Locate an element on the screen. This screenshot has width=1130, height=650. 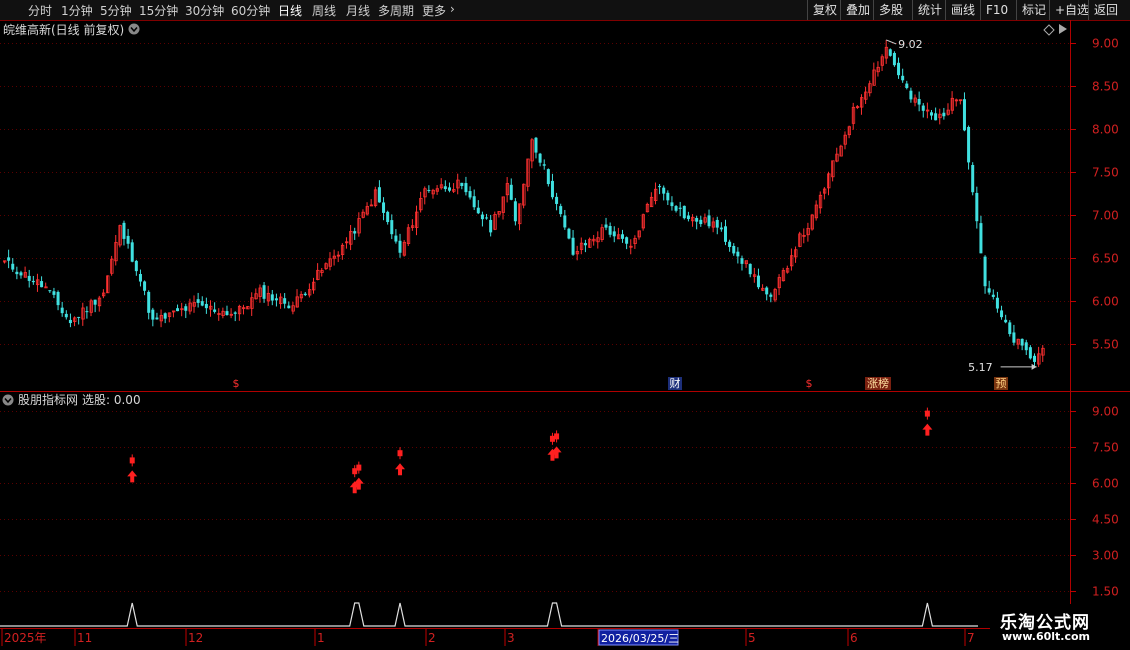
diamond-icon is located at coordinates (1049, 30).